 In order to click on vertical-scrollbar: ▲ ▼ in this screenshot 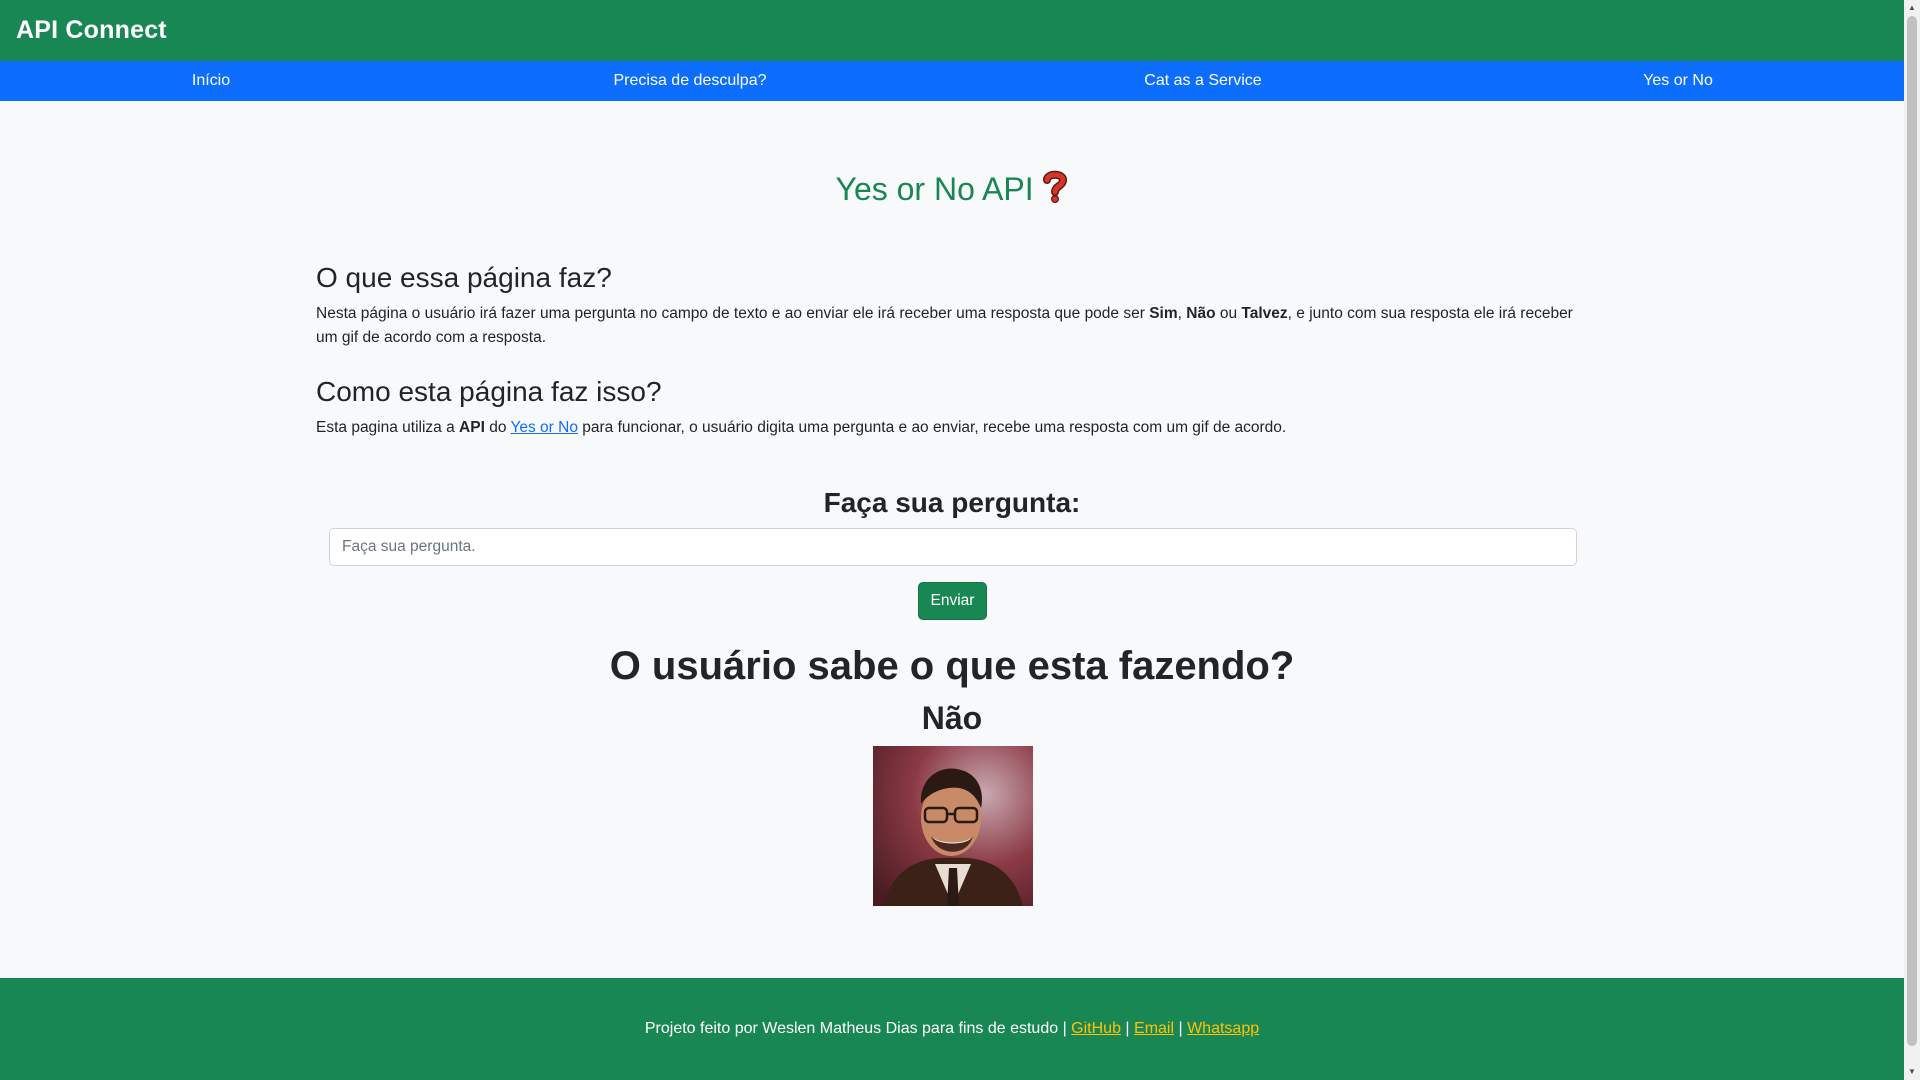, I will do `click(1912, 540)`.